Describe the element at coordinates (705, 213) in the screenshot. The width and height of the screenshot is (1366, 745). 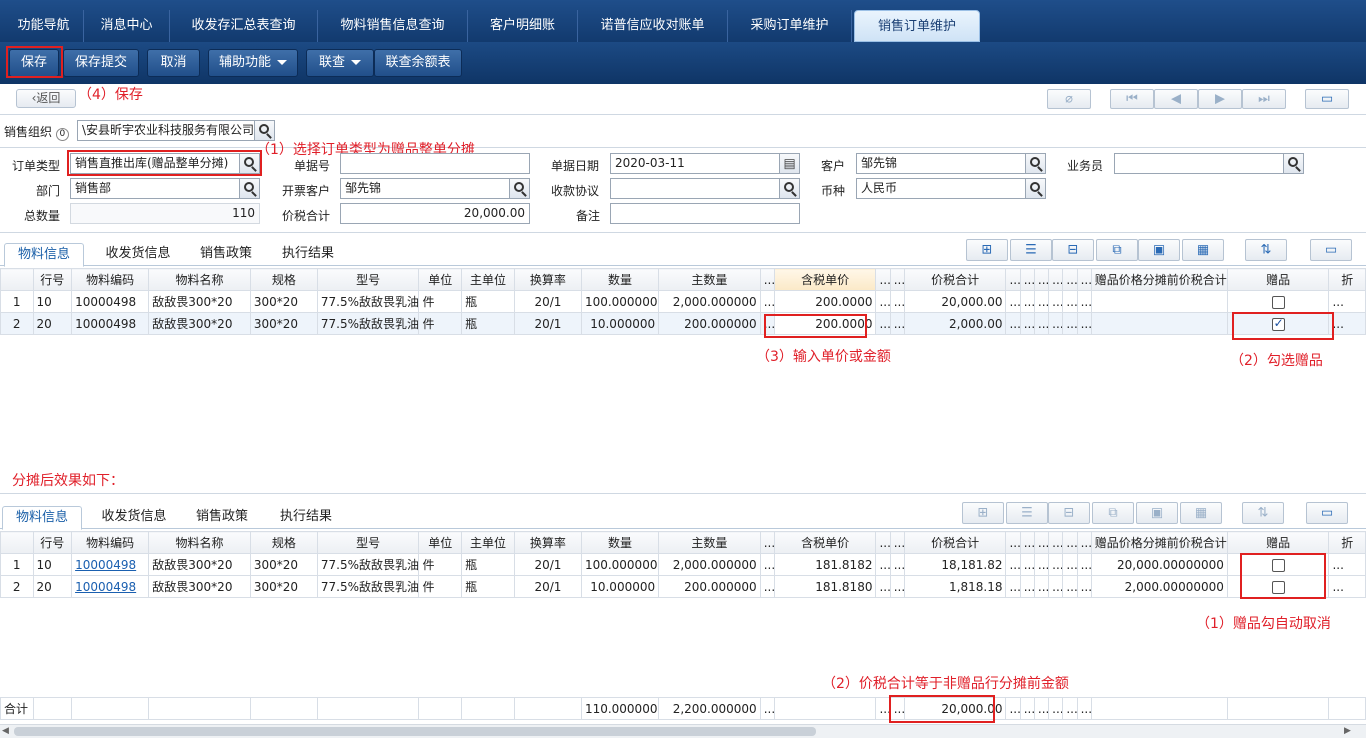
I see `remark-field` at that location.